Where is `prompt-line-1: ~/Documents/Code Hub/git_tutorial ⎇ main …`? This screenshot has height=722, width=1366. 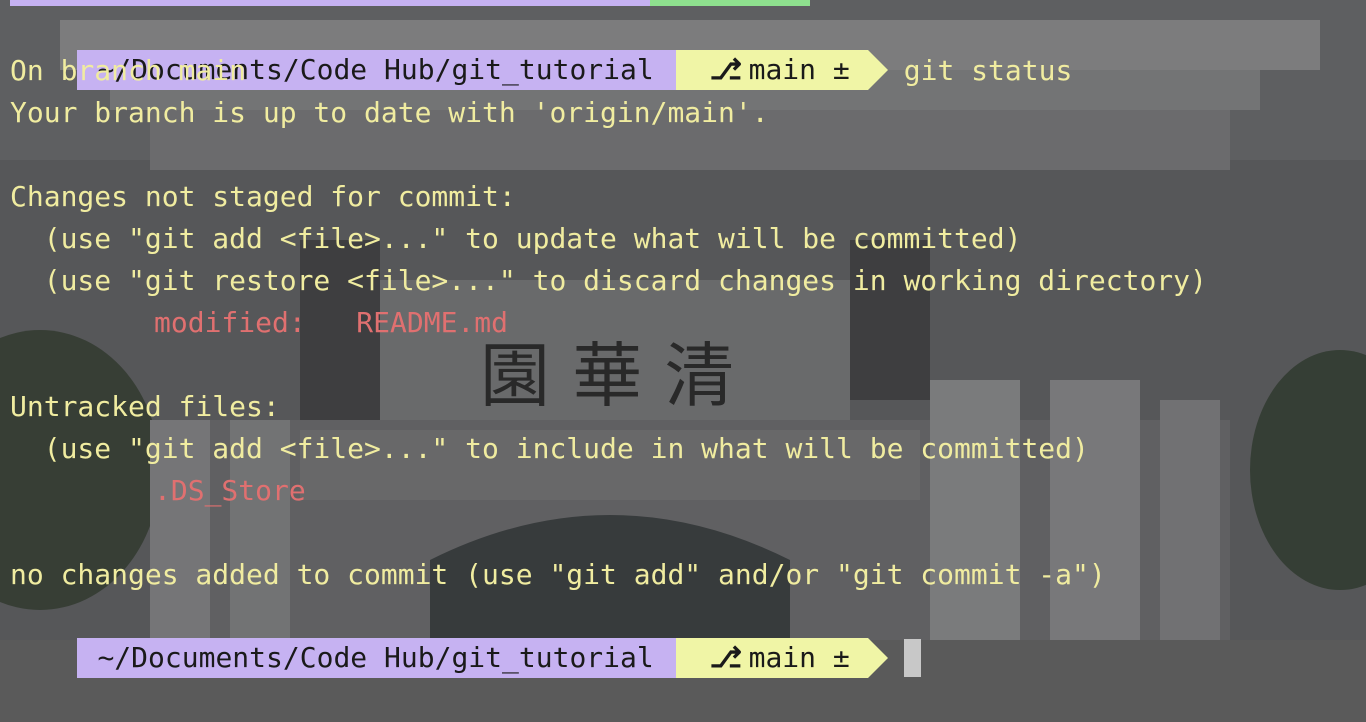 prompt-line-1: ~/Documents/Code Hub/git_tutorial ⎇ main … is located at coordinates (541, 49).